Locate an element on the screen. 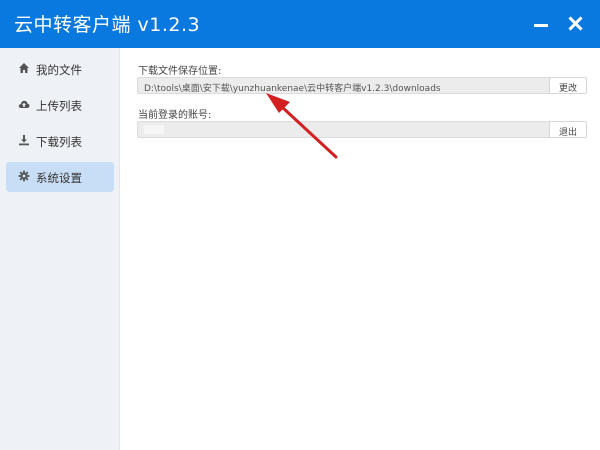 The width and height of the screenshot is (600, 450). annotation-arrow is located at coordinates (302, 126).